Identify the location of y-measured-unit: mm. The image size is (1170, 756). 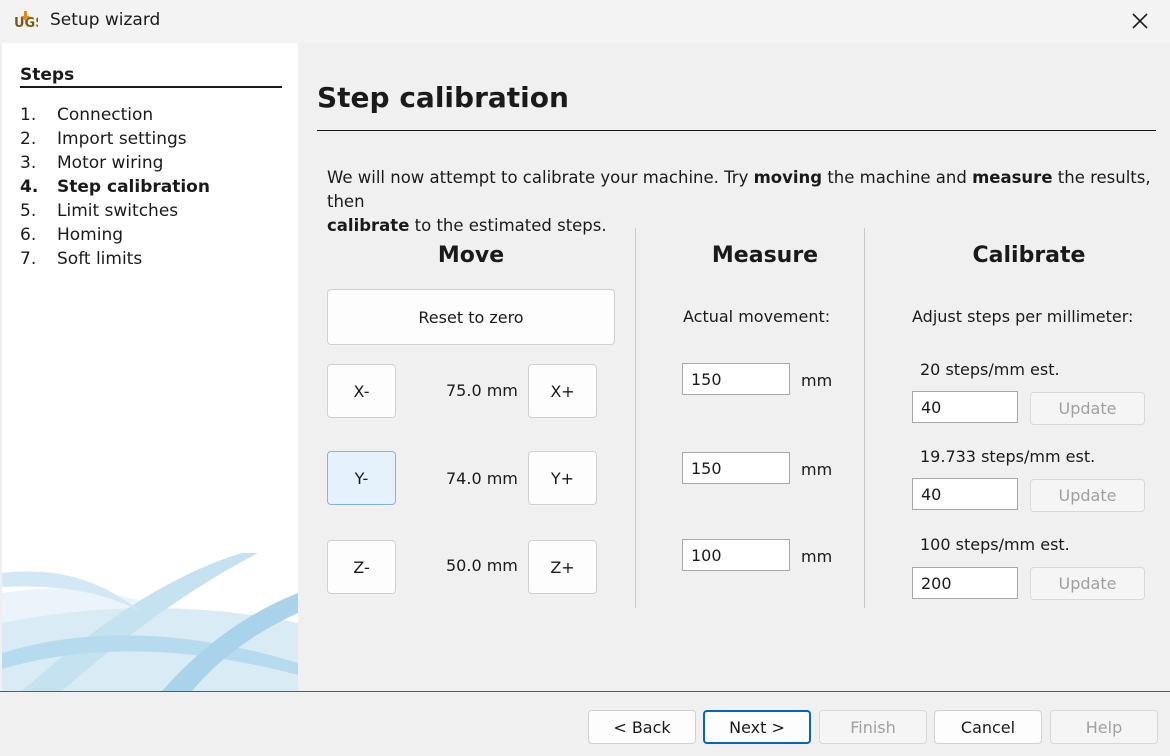
(817, 469).